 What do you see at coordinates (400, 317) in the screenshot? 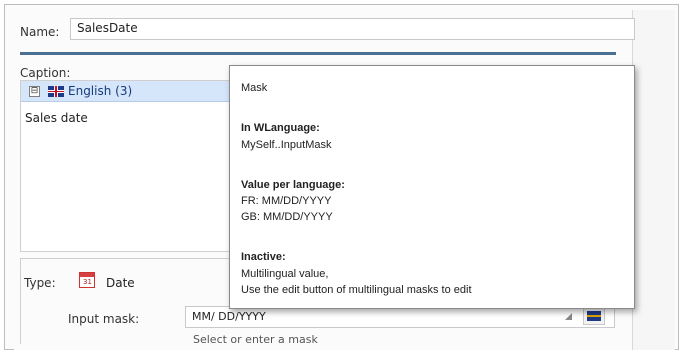
I see `input-mask-combo: MM/ DD/YYYY` at bounding box center [400, 317].